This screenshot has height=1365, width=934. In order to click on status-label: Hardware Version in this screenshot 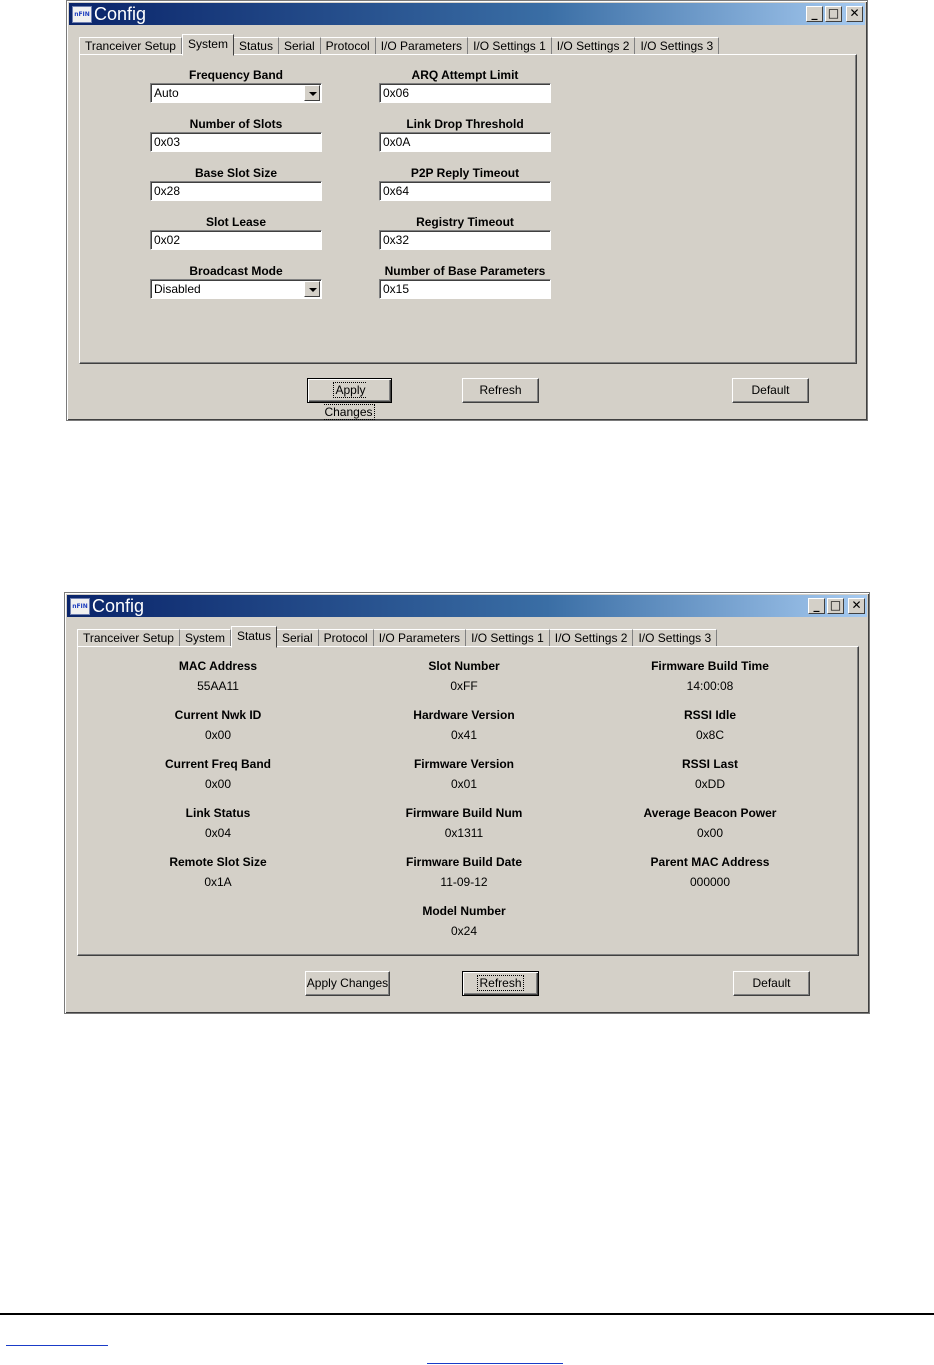, I will do `click(464, 715)`.